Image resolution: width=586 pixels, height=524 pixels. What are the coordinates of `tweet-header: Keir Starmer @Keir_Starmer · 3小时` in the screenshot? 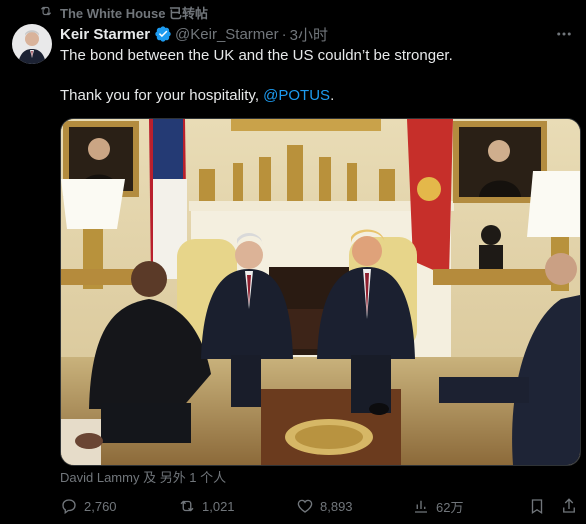 It's located at (194, 34).